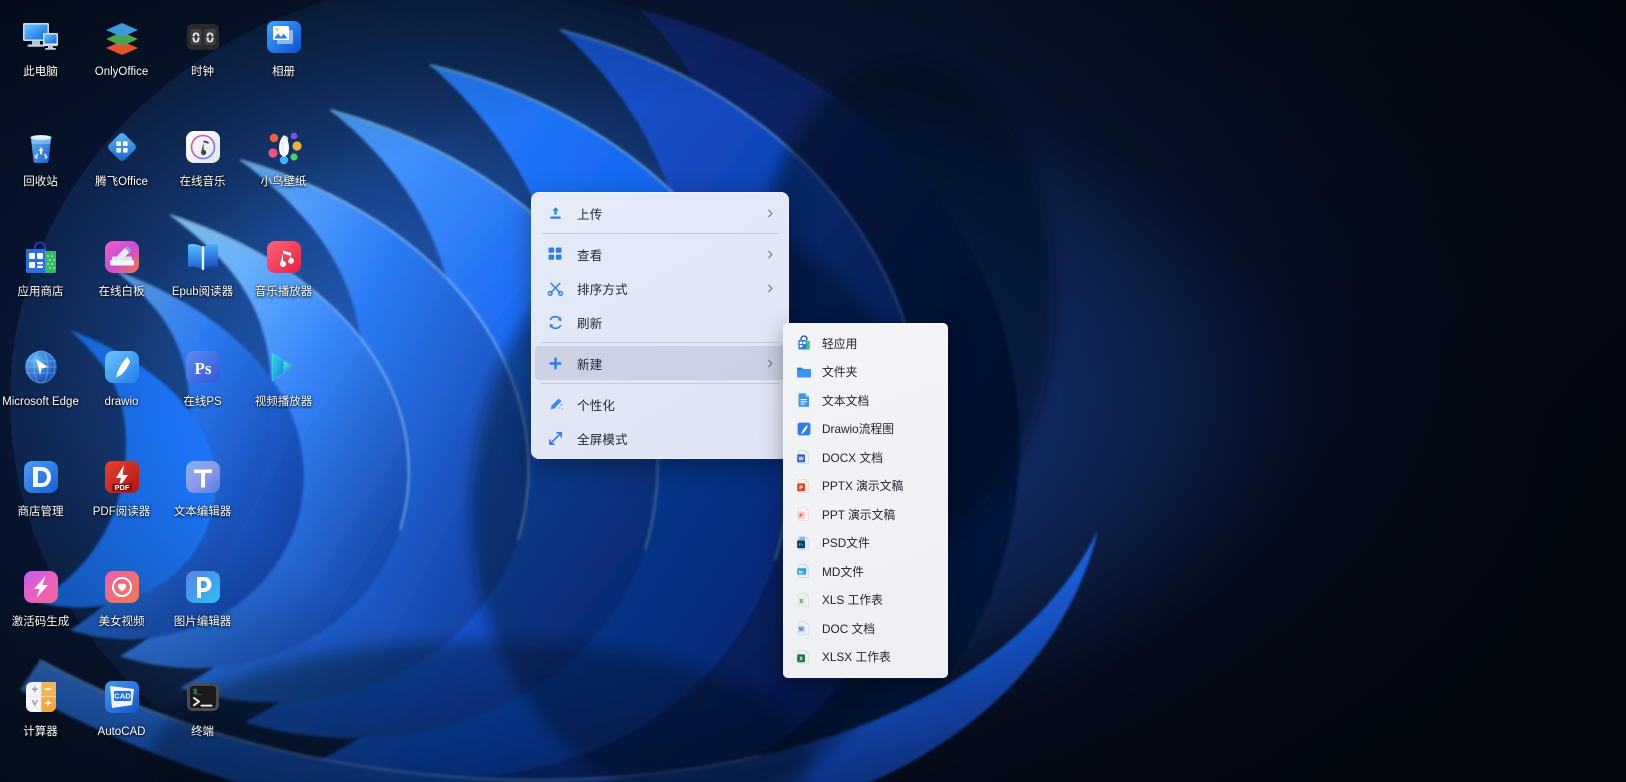 Image resolution: width=1626 pixels, height=782 pixels. I want to click on svg-text: P, so click(801, 517).